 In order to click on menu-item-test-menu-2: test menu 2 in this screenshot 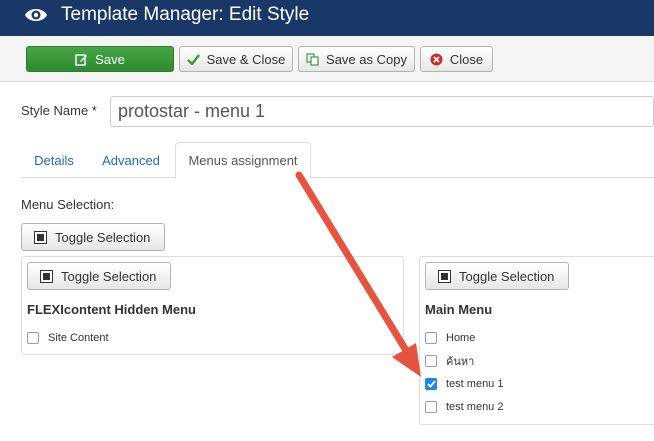, I will do `click(464, 407)`.